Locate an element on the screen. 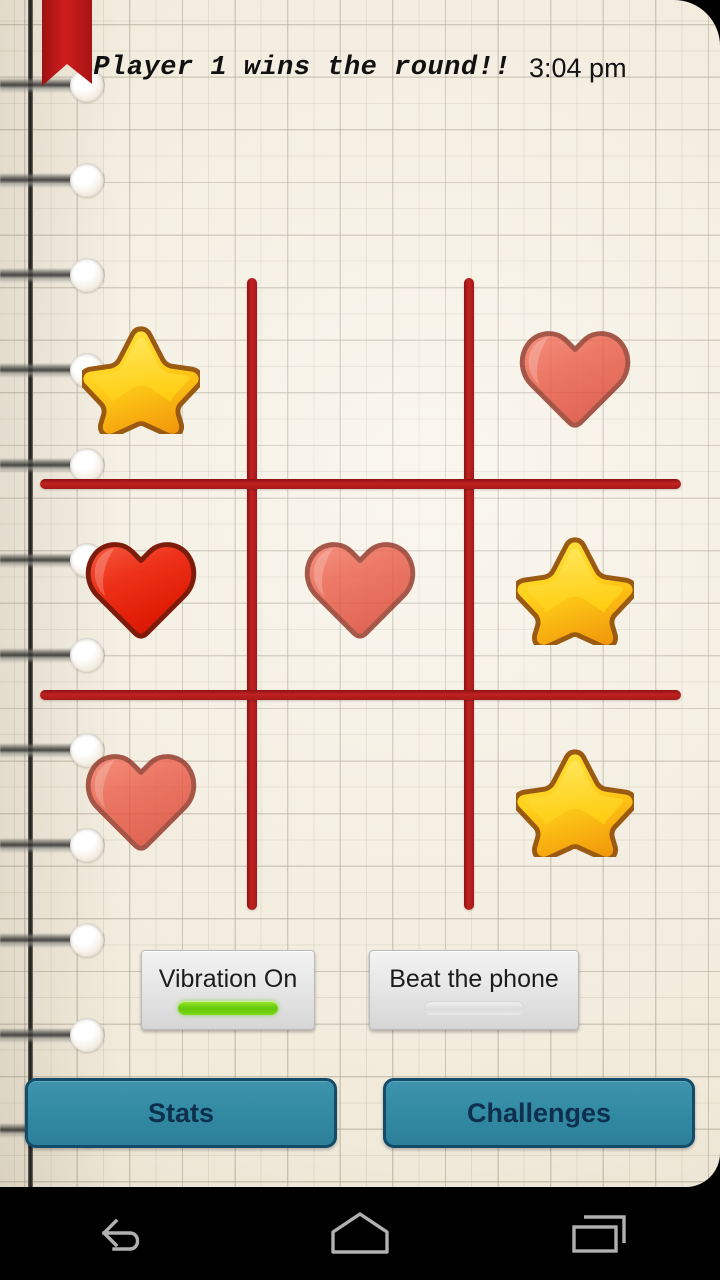 The width and height of the screenshot is (720, 1280). clock-label: 3:04 pm is located at coordinates (578, 67).